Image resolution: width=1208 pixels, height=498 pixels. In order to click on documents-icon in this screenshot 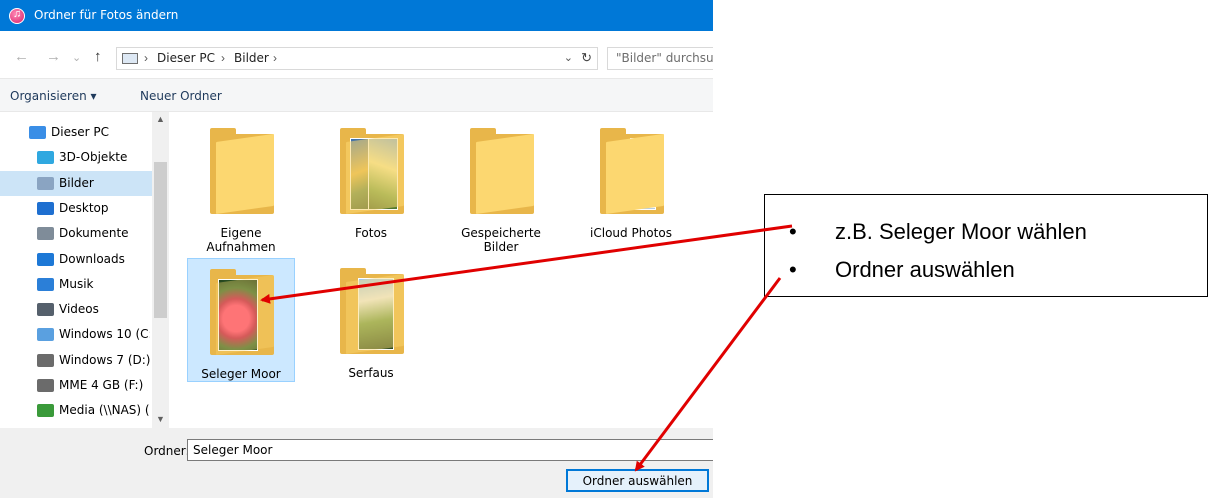, I will do `click(45, 234)`.